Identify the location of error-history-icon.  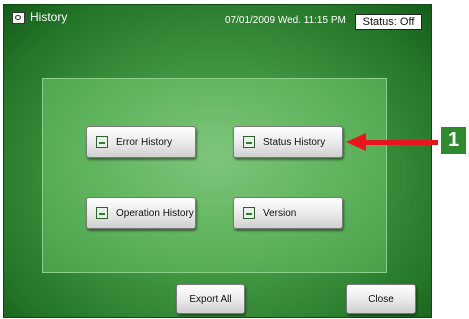
(102, 142).